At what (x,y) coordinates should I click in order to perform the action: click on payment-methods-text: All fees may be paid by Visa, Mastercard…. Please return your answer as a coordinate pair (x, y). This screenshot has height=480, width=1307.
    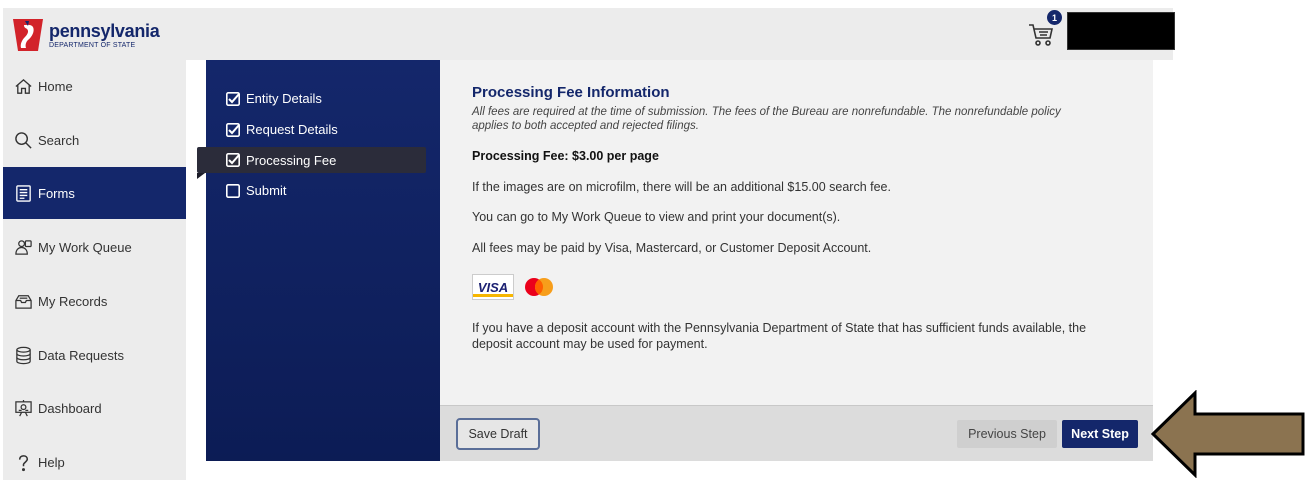
    Looking at the image, I should click on (672, 248).